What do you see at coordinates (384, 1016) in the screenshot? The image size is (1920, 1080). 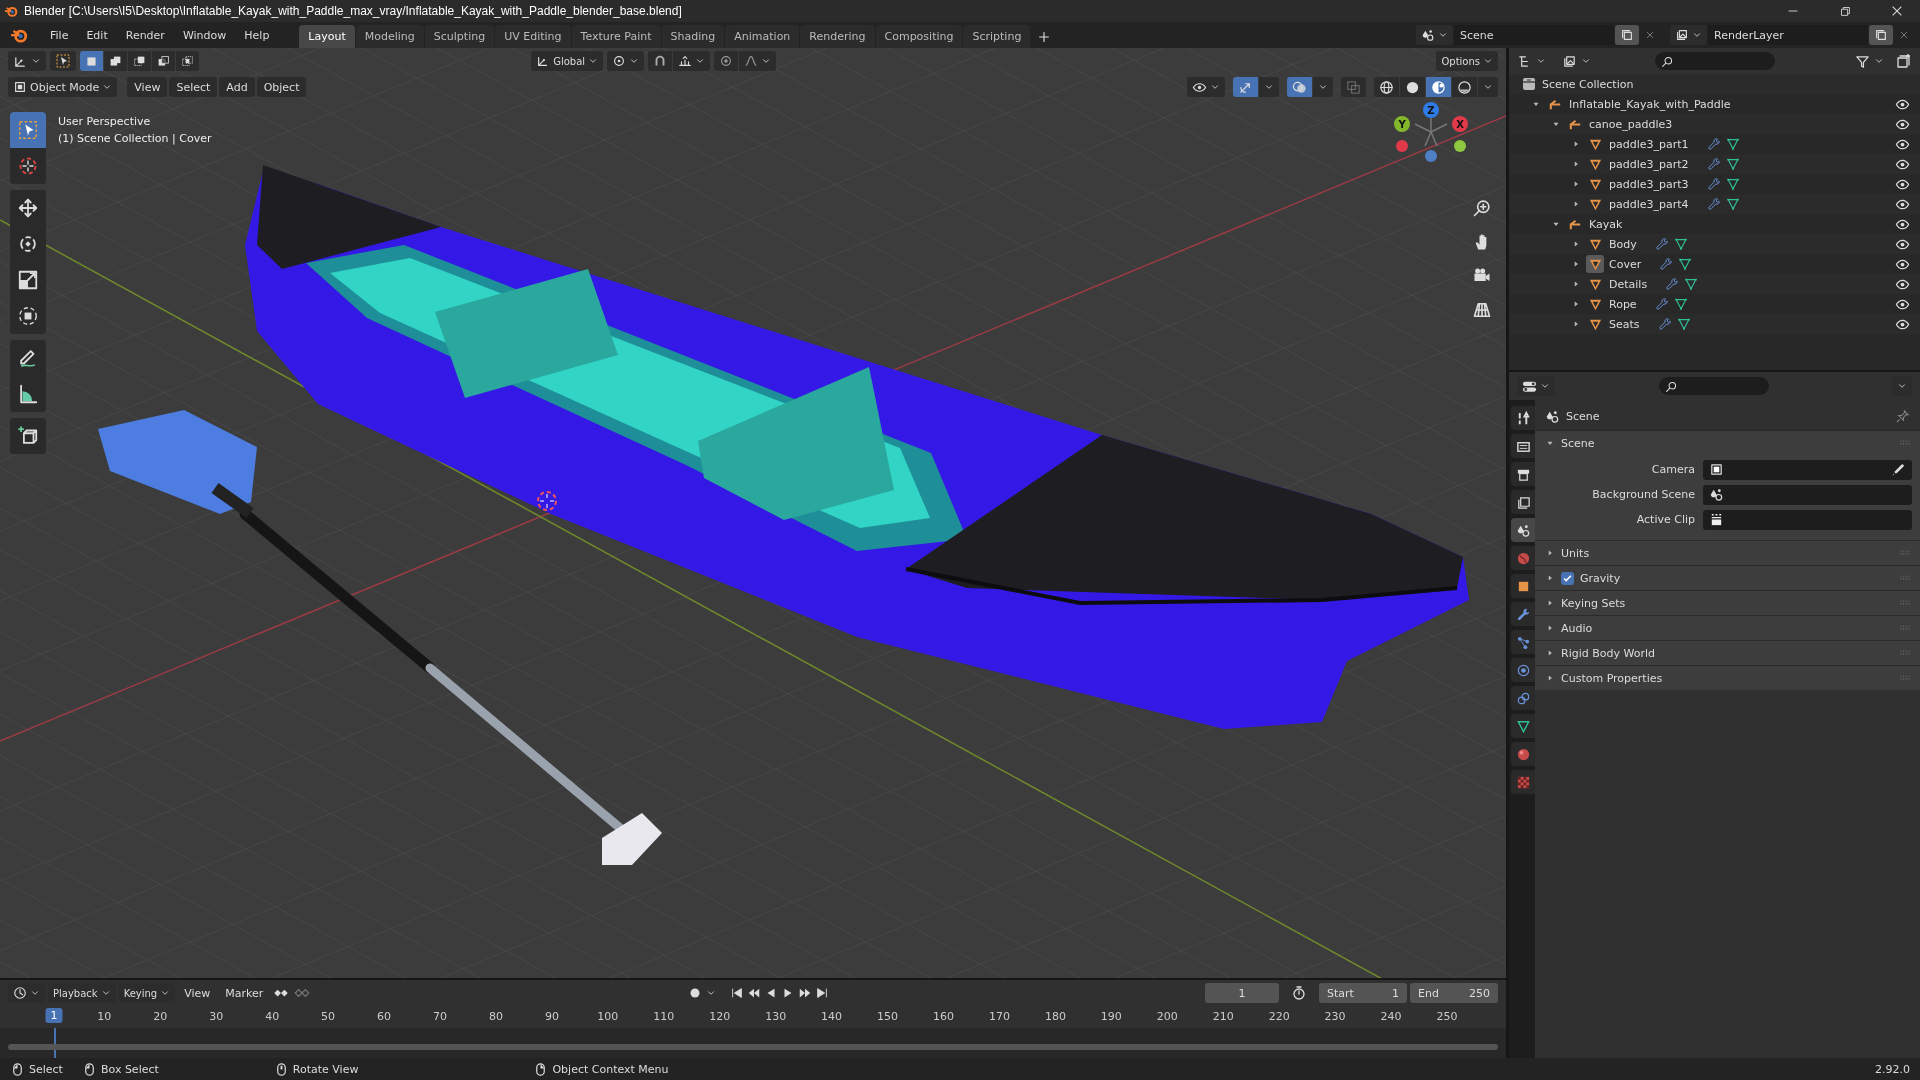 I see `frame-number: 60` at bounding box center [384, 1016].